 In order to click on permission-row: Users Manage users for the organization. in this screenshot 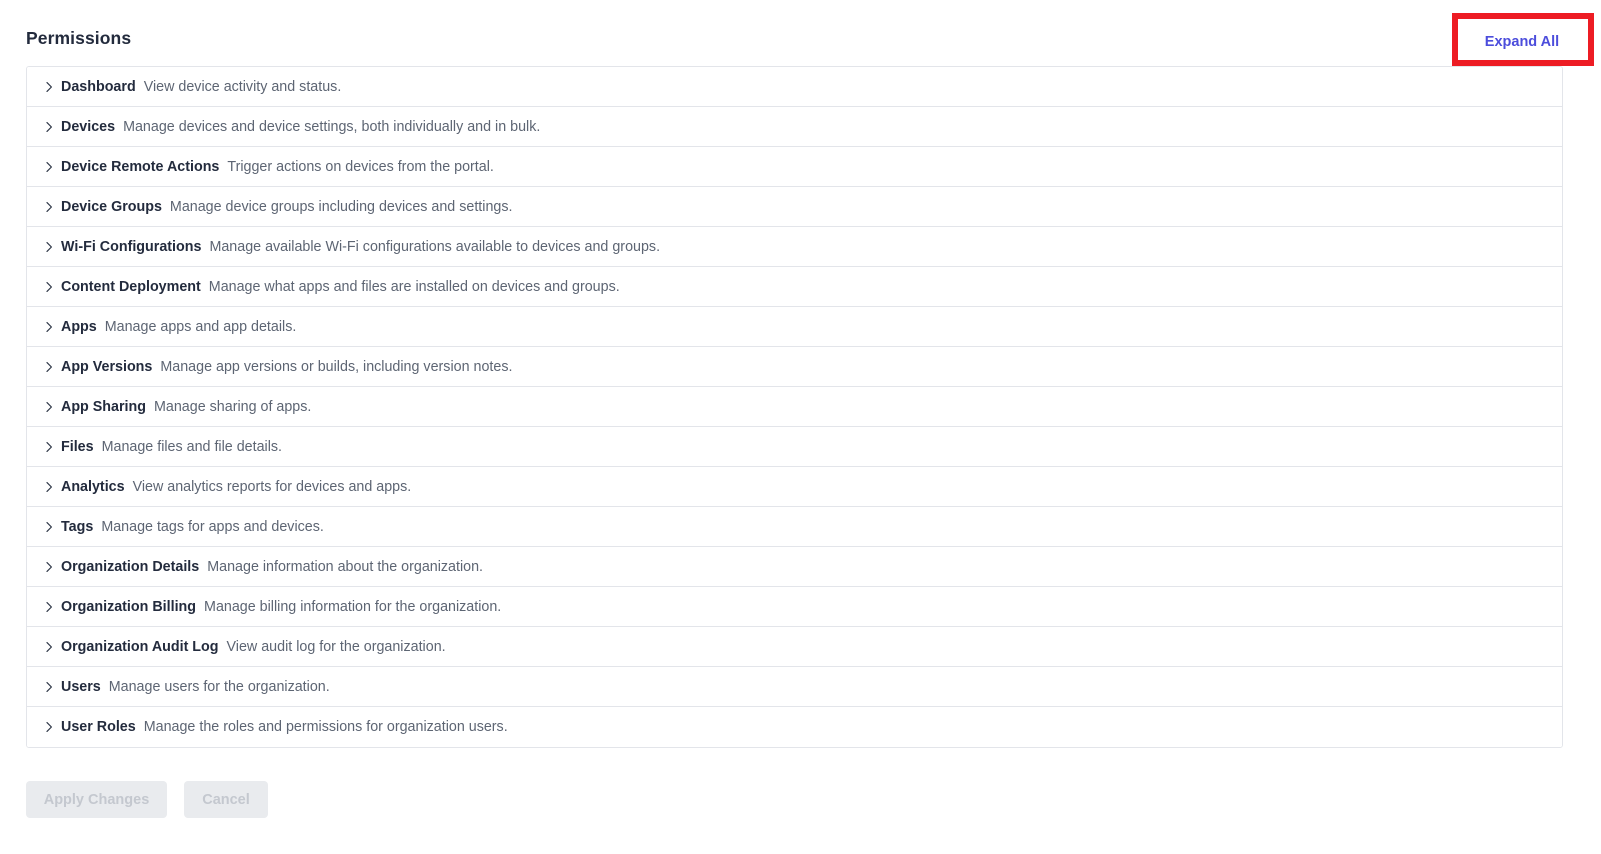, I will do `click(794, 687)`.